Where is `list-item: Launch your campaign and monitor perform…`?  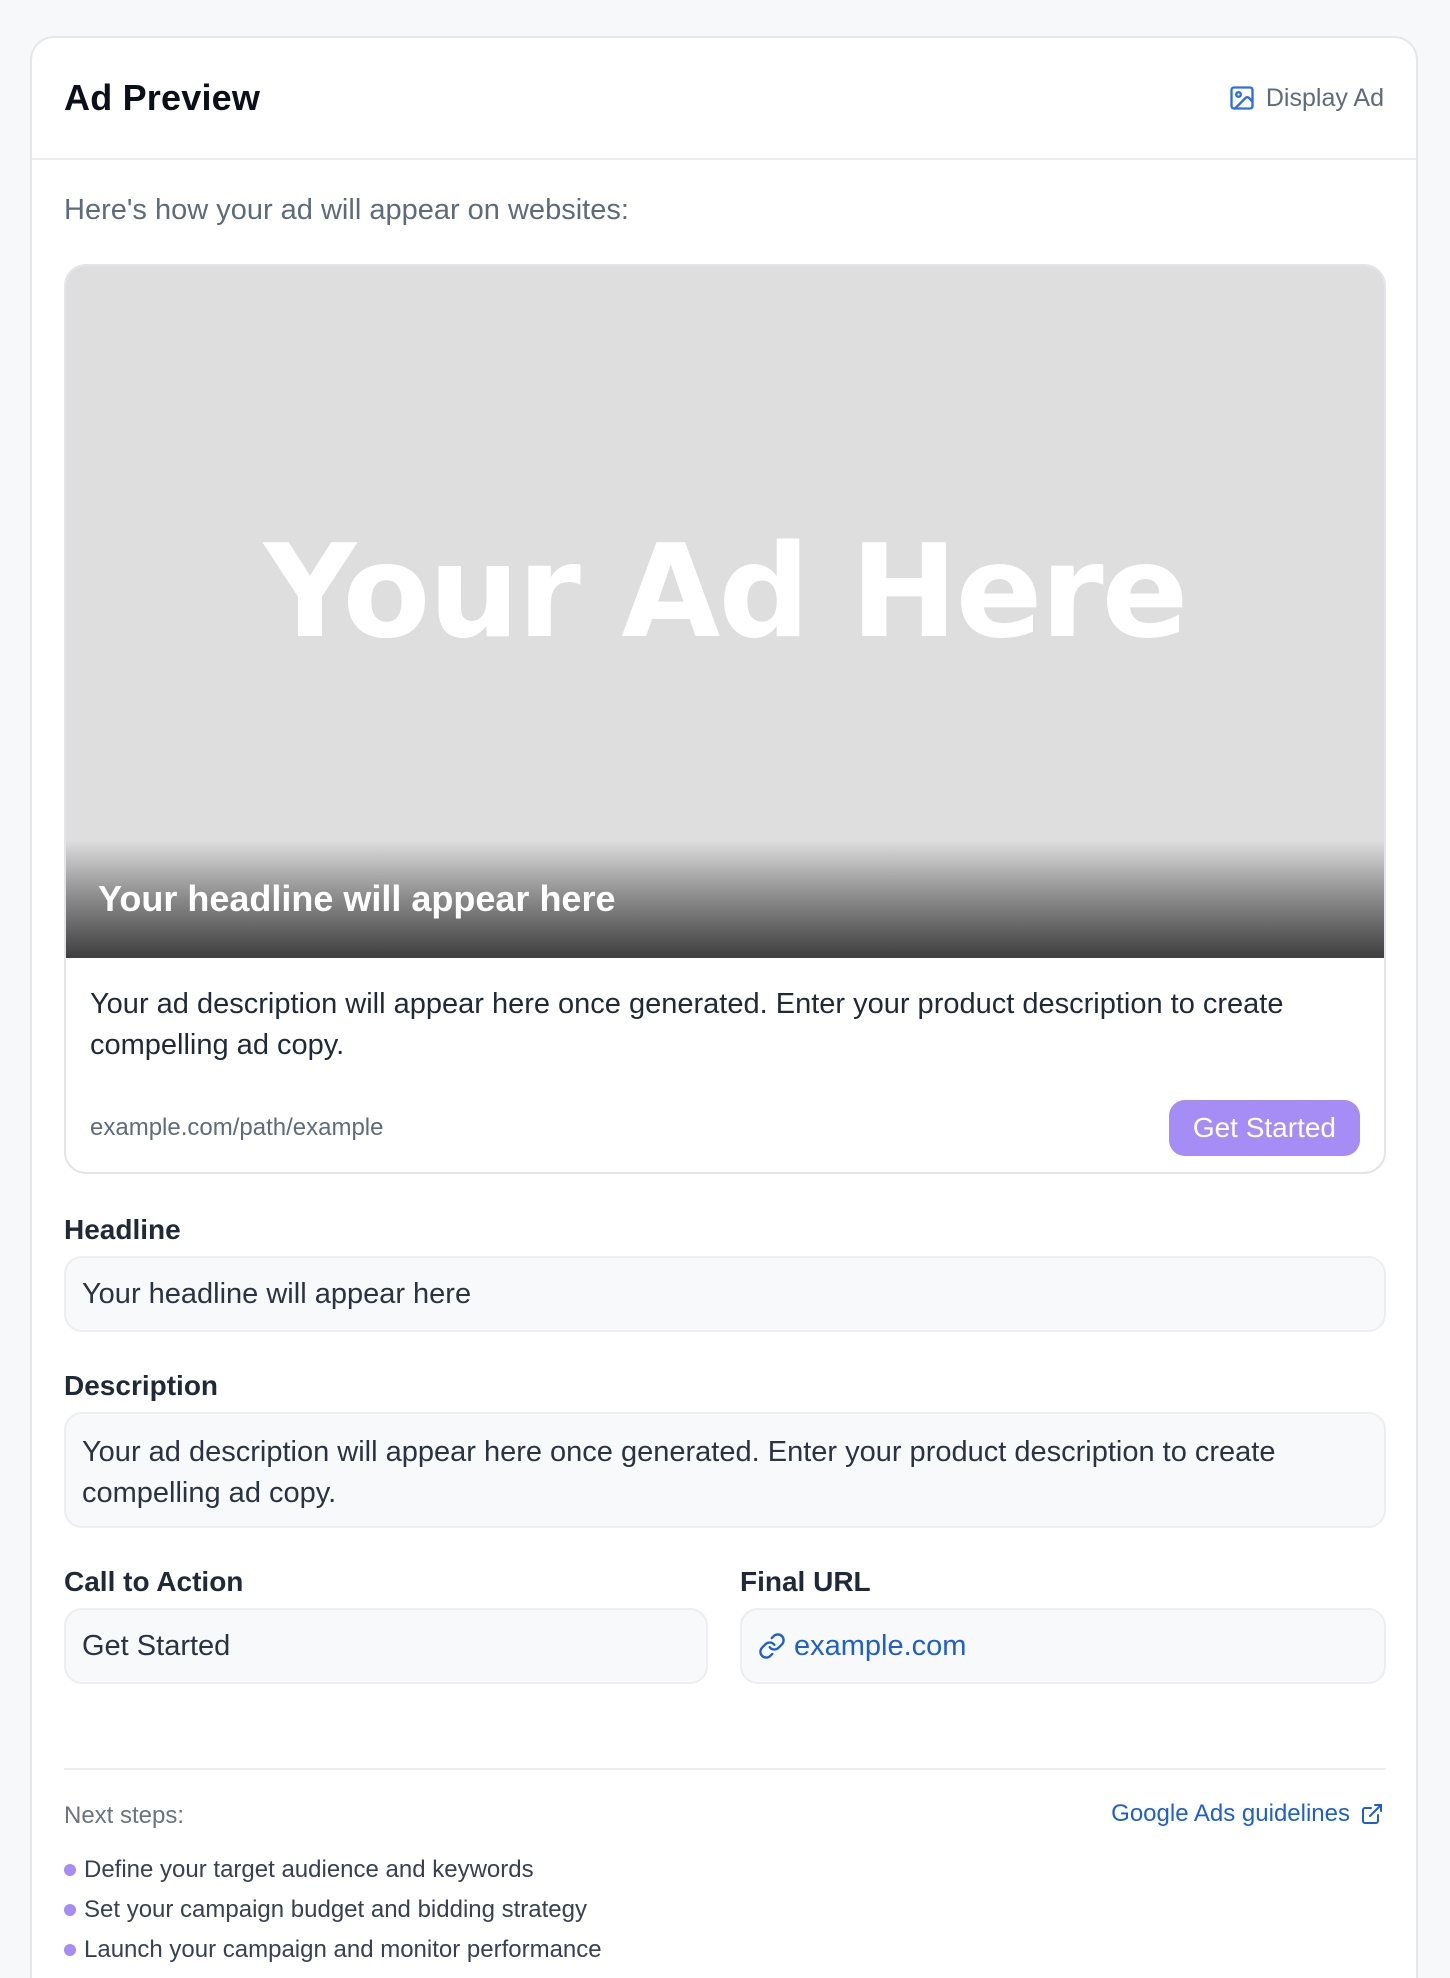 list-item: Launch your campaign and monitor perform… is located at coordinates (333, 1950).